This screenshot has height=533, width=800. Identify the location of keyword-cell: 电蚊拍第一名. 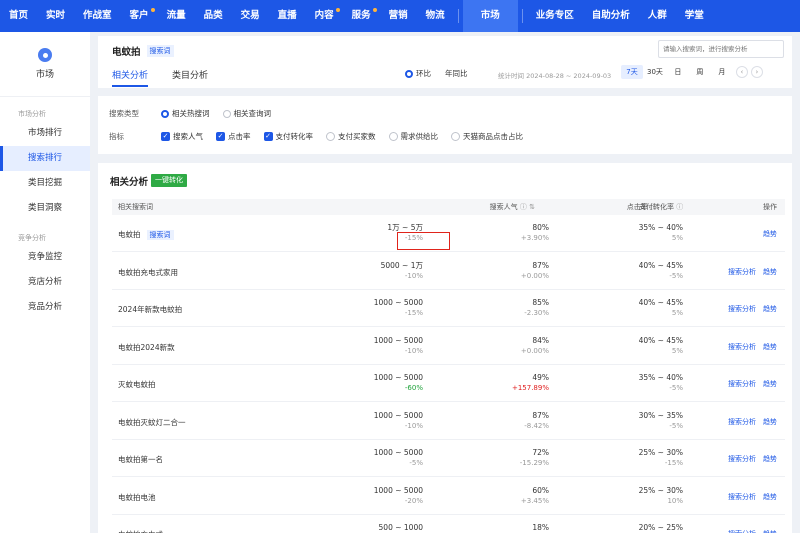
(140, 459).